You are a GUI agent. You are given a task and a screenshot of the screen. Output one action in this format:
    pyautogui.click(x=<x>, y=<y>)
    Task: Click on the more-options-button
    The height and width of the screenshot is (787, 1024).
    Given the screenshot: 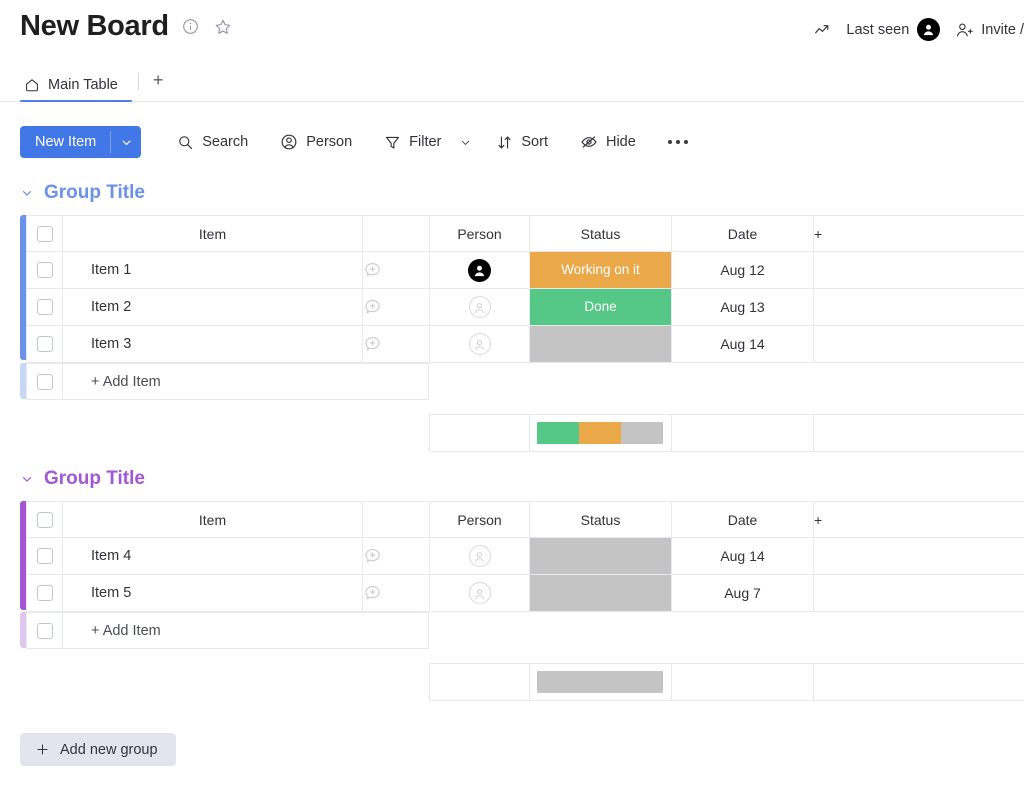 What is the action you would take?
    pyautogui.click(x=678, y=142)
    